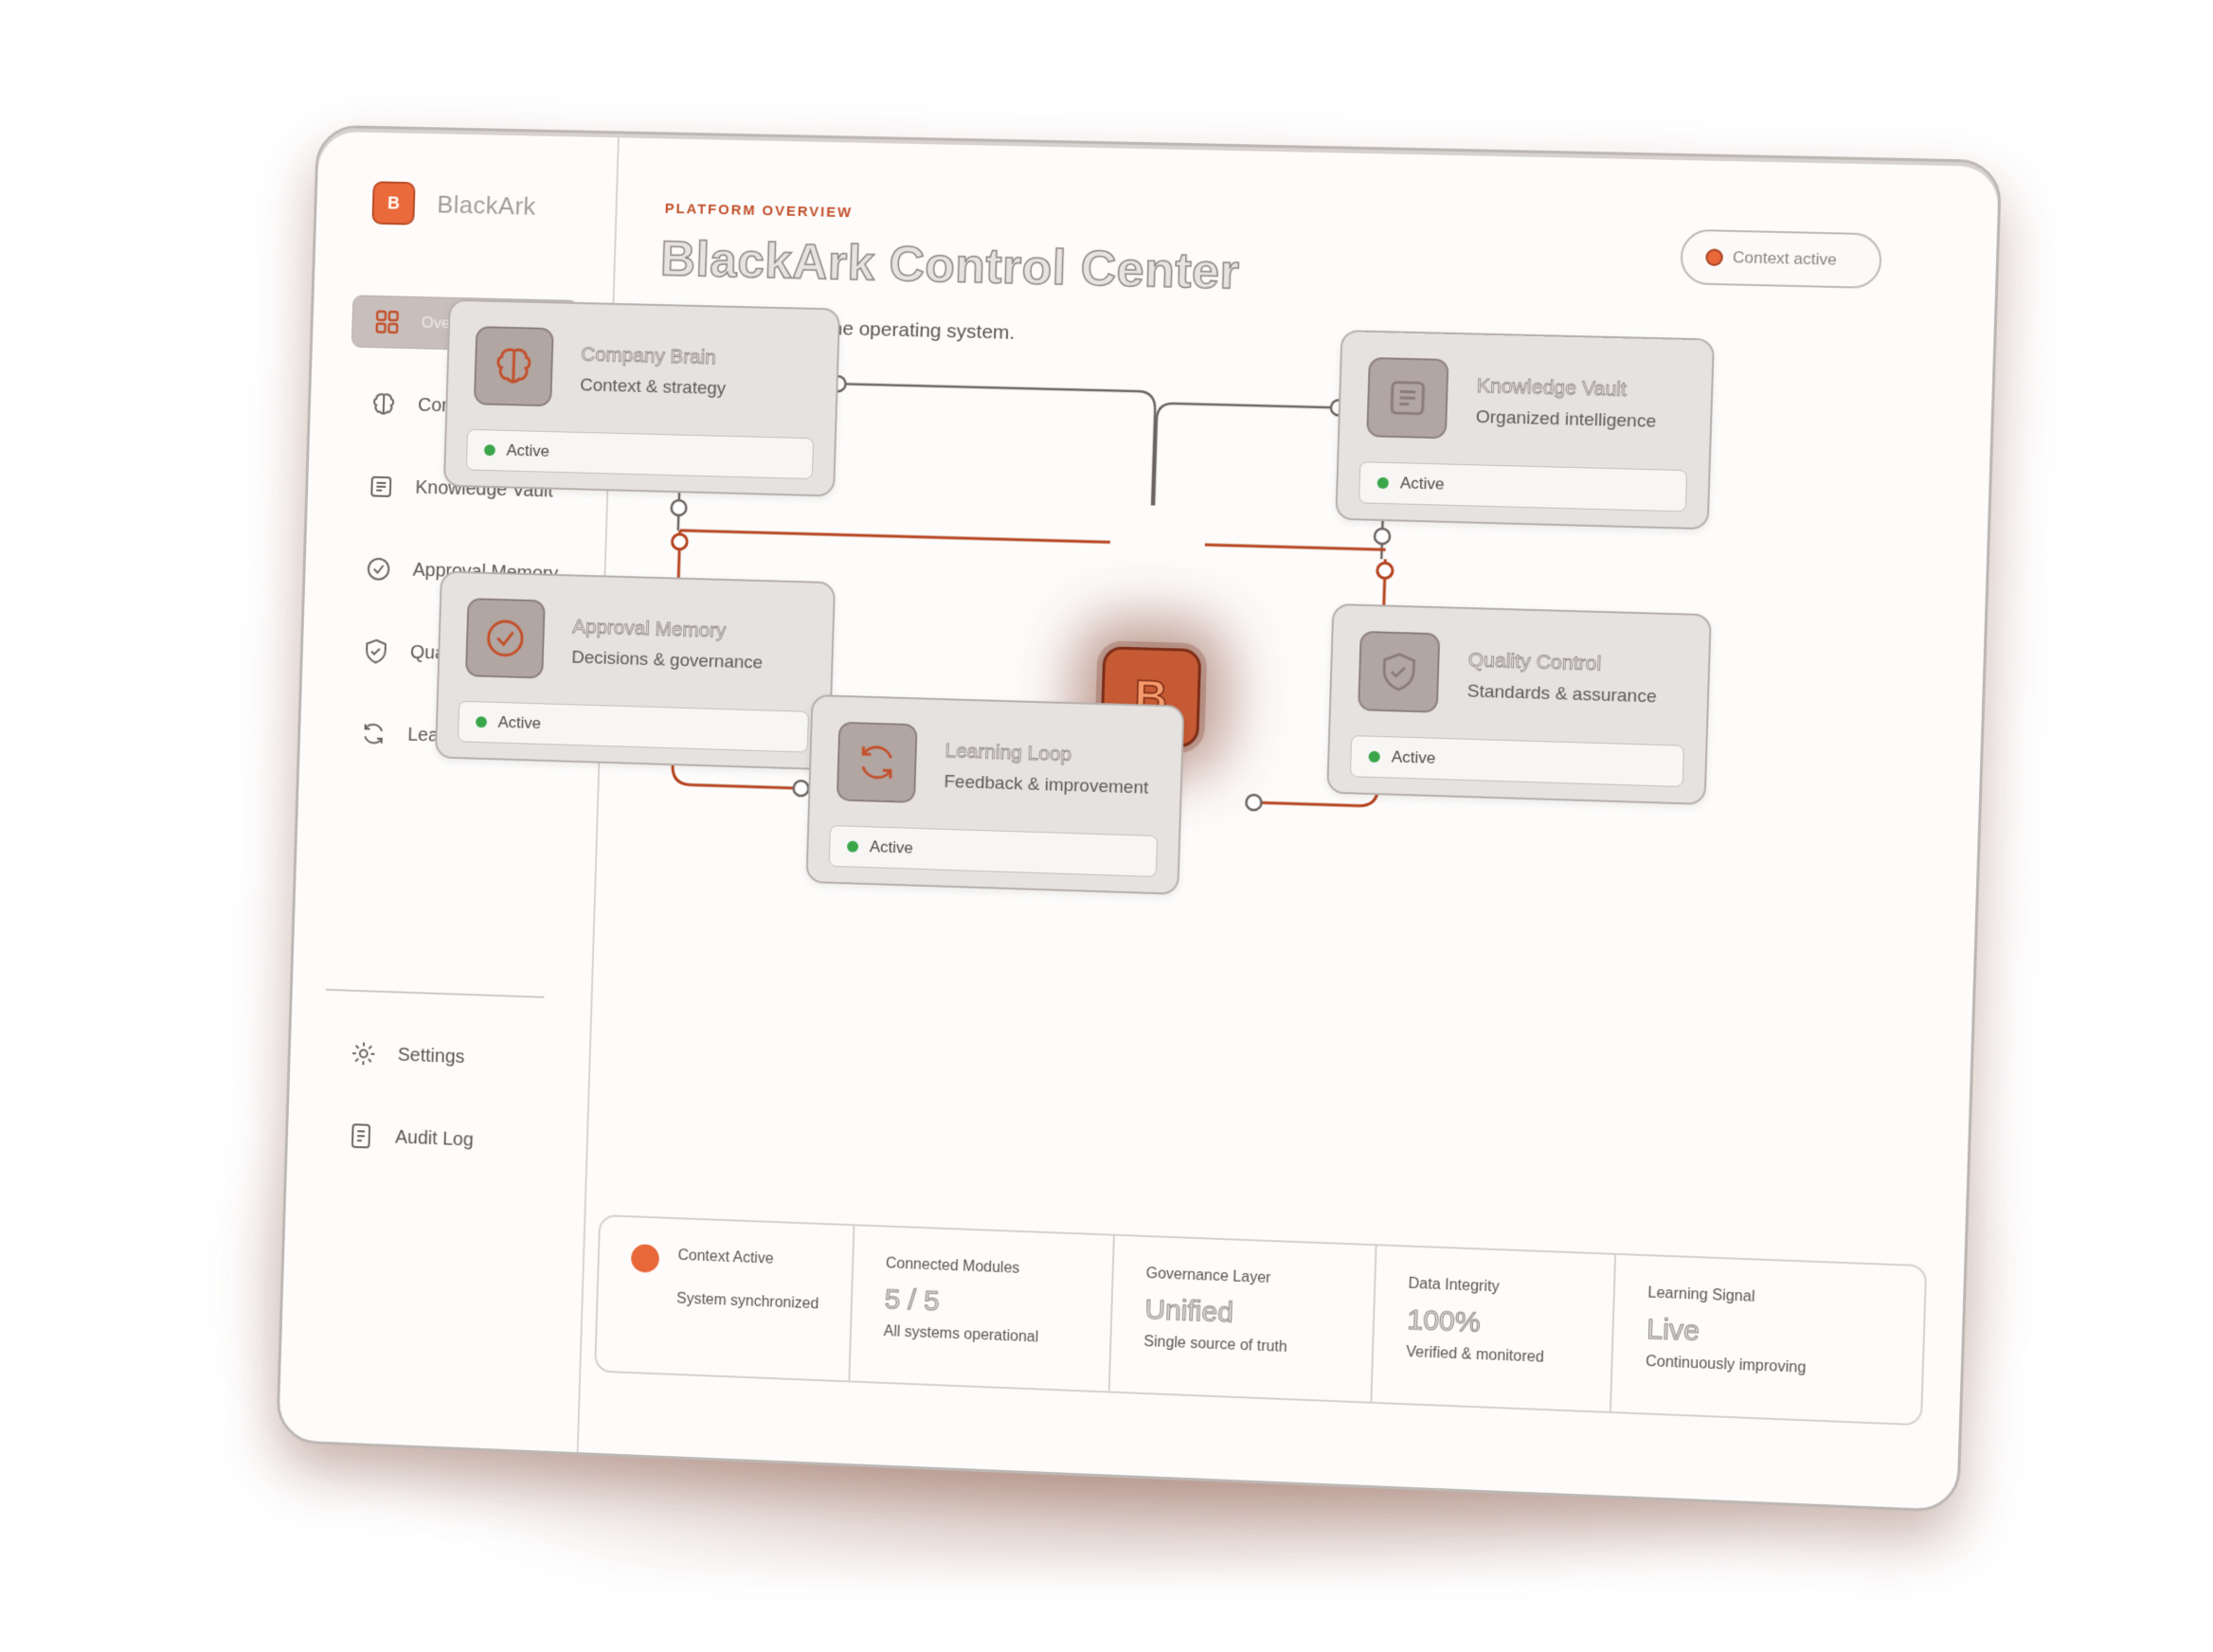 This screenshot has width=2213, height=1652. Describe the element at coordinates (949, 265) in the screenshot. I see `page-title: BlackArk Control Center` at that location.